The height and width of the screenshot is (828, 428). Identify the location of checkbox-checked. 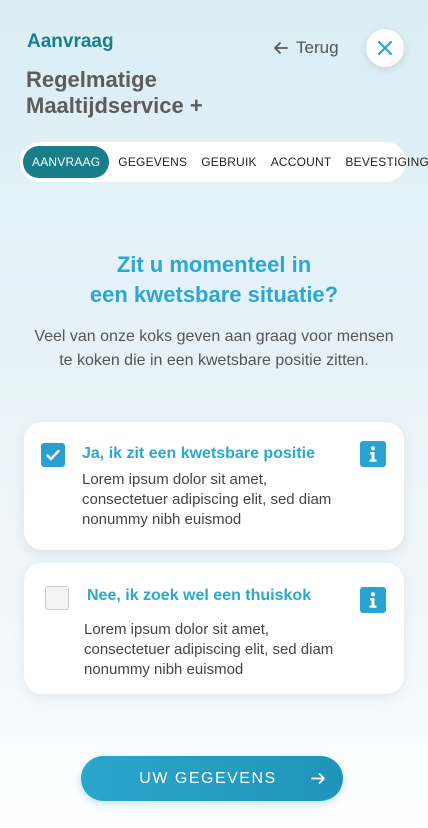
(53, 455).